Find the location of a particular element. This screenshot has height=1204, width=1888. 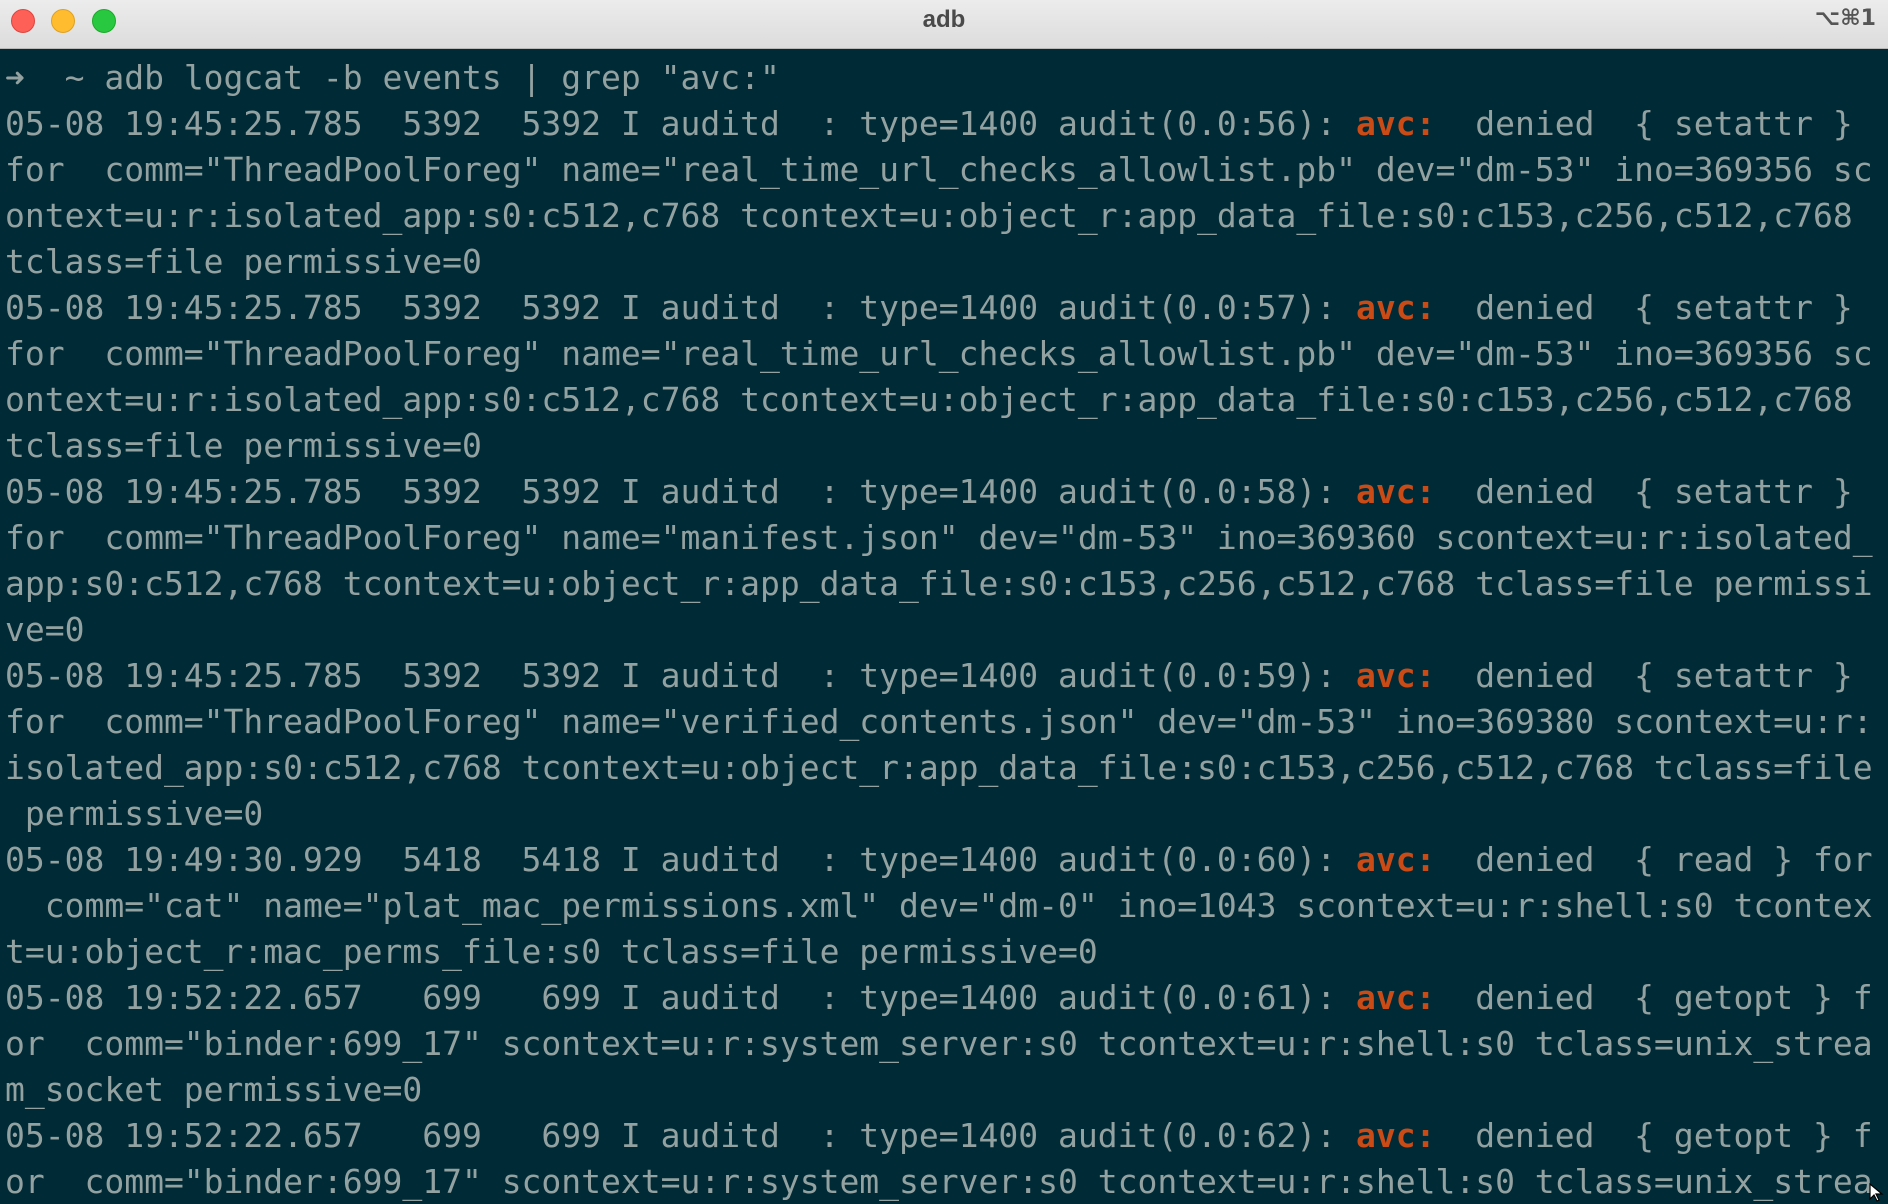

window-shortcut-label: ⌥⌘1 is located at coordinates (1845, 18).